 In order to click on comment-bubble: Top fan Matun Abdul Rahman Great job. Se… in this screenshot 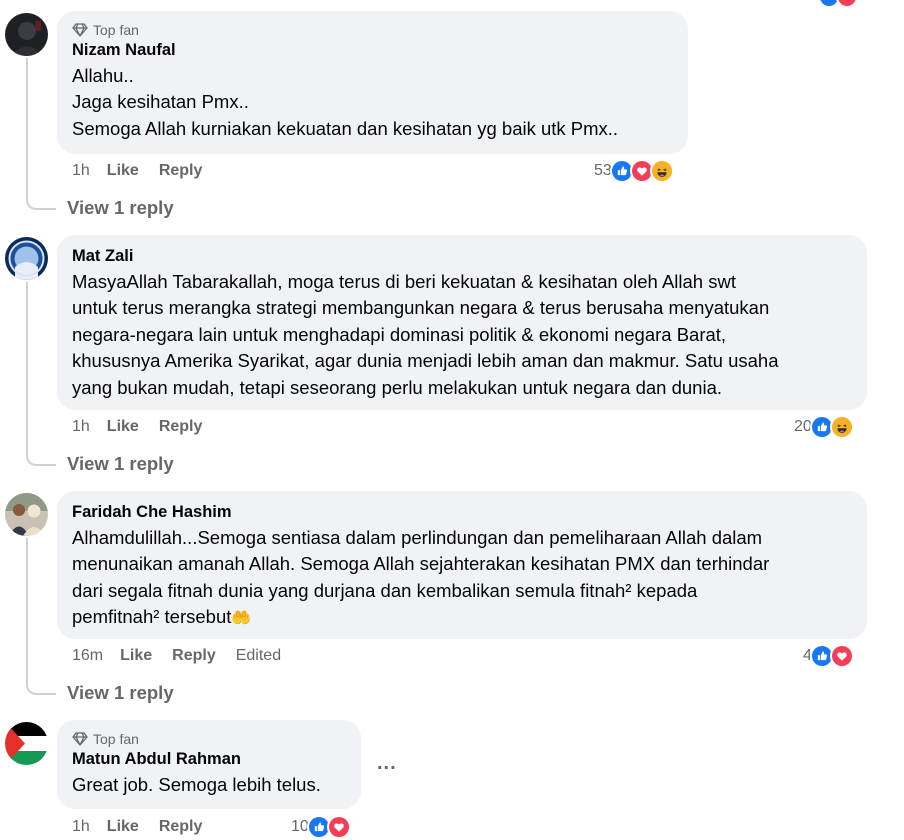, I will do `click(209, 764)`.